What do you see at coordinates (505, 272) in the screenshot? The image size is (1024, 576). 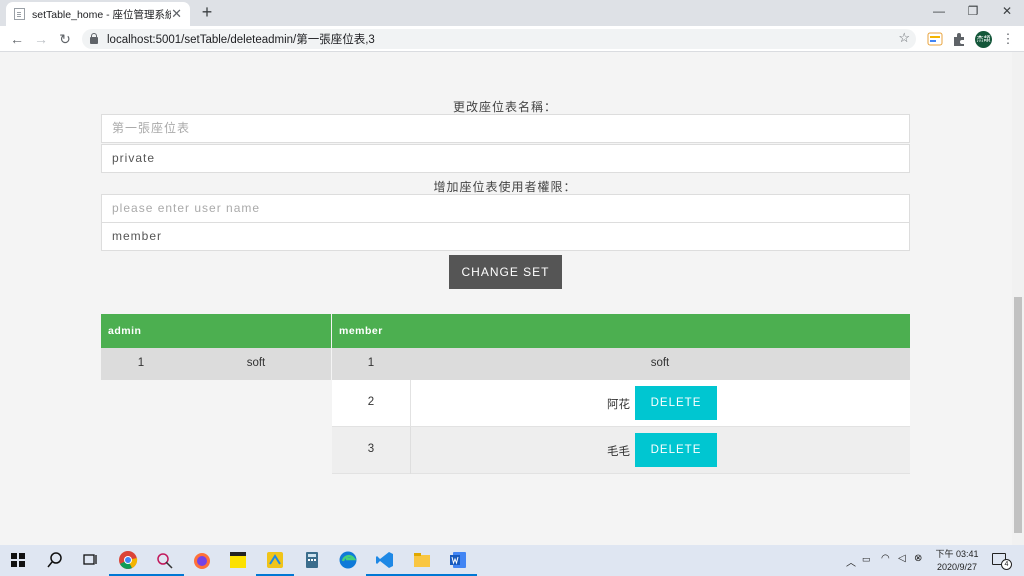 I see `change-set-button: CHANGE SET` at bounding box center [505, 272].